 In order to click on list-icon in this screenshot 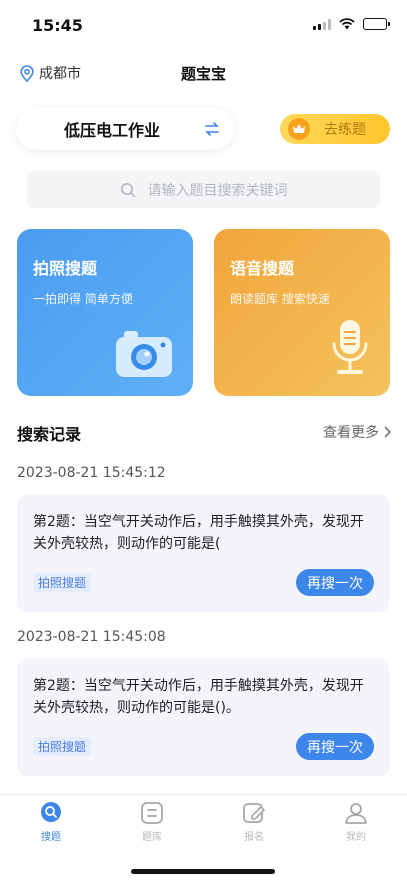, I will do `click(152, 813)`.